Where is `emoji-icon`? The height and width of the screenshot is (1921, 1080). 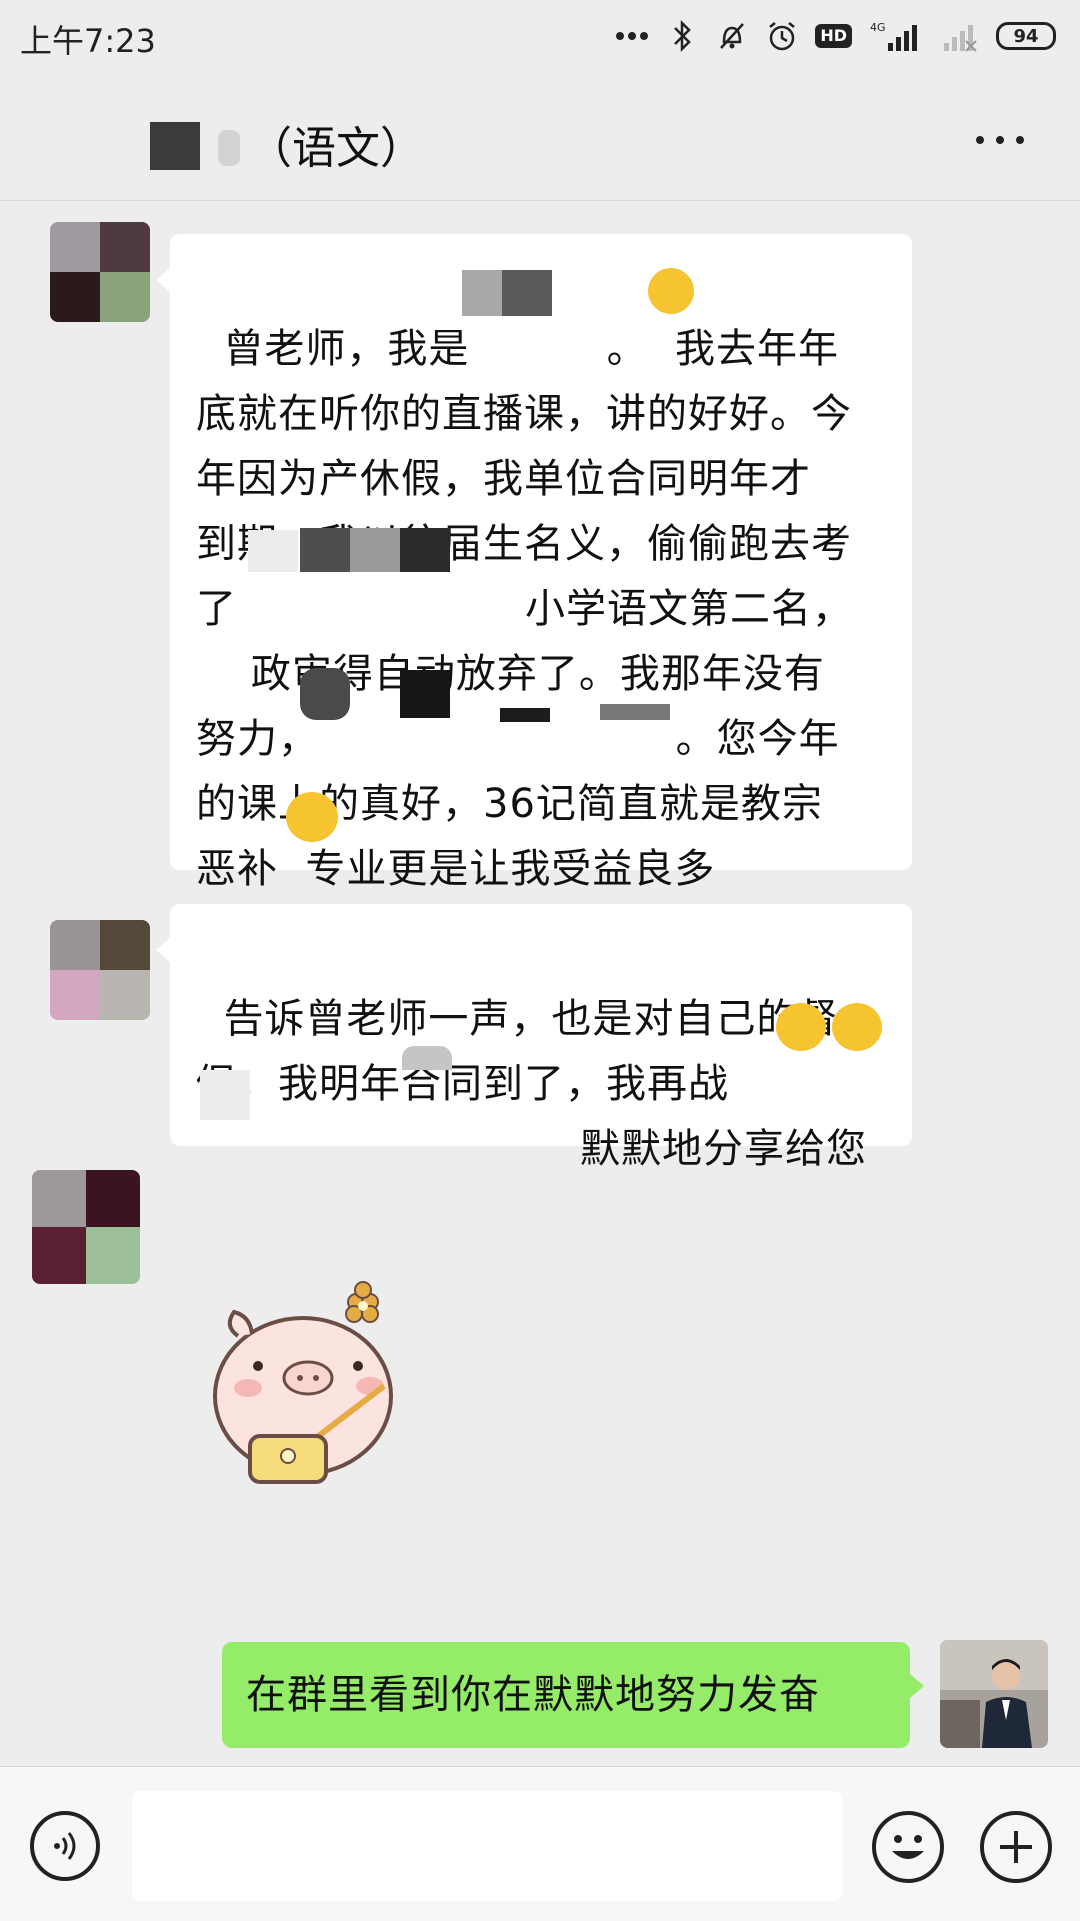
emoji-icon is located at coordinates (908, 1847).